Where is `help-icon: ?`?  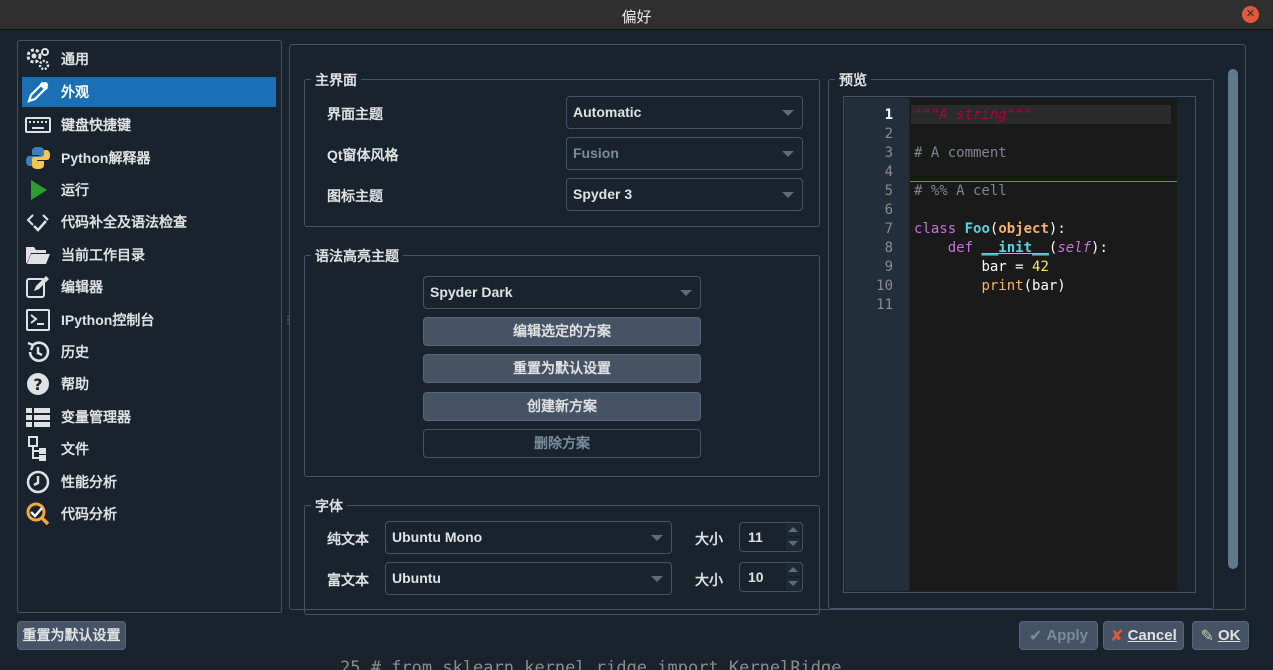
help-icon: ? is located at coordinates (38, 384).